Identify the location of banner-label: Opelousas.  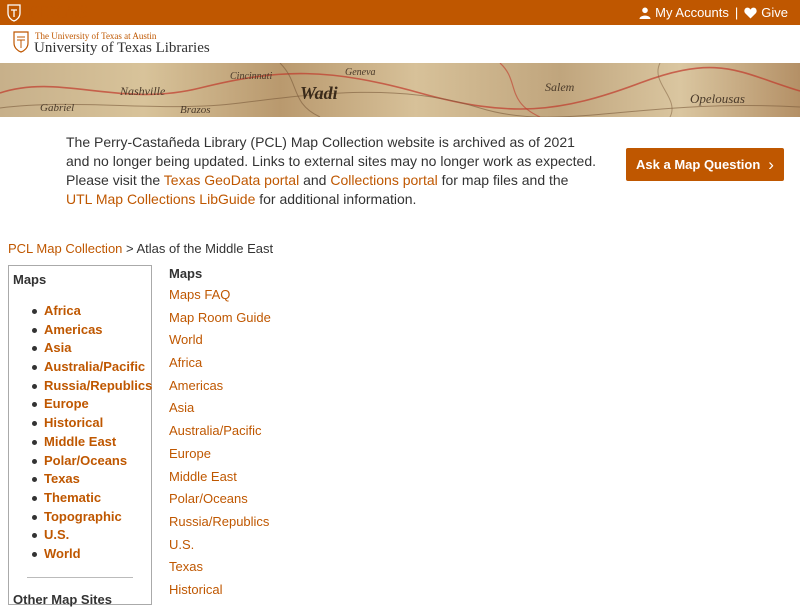
(717, 98).